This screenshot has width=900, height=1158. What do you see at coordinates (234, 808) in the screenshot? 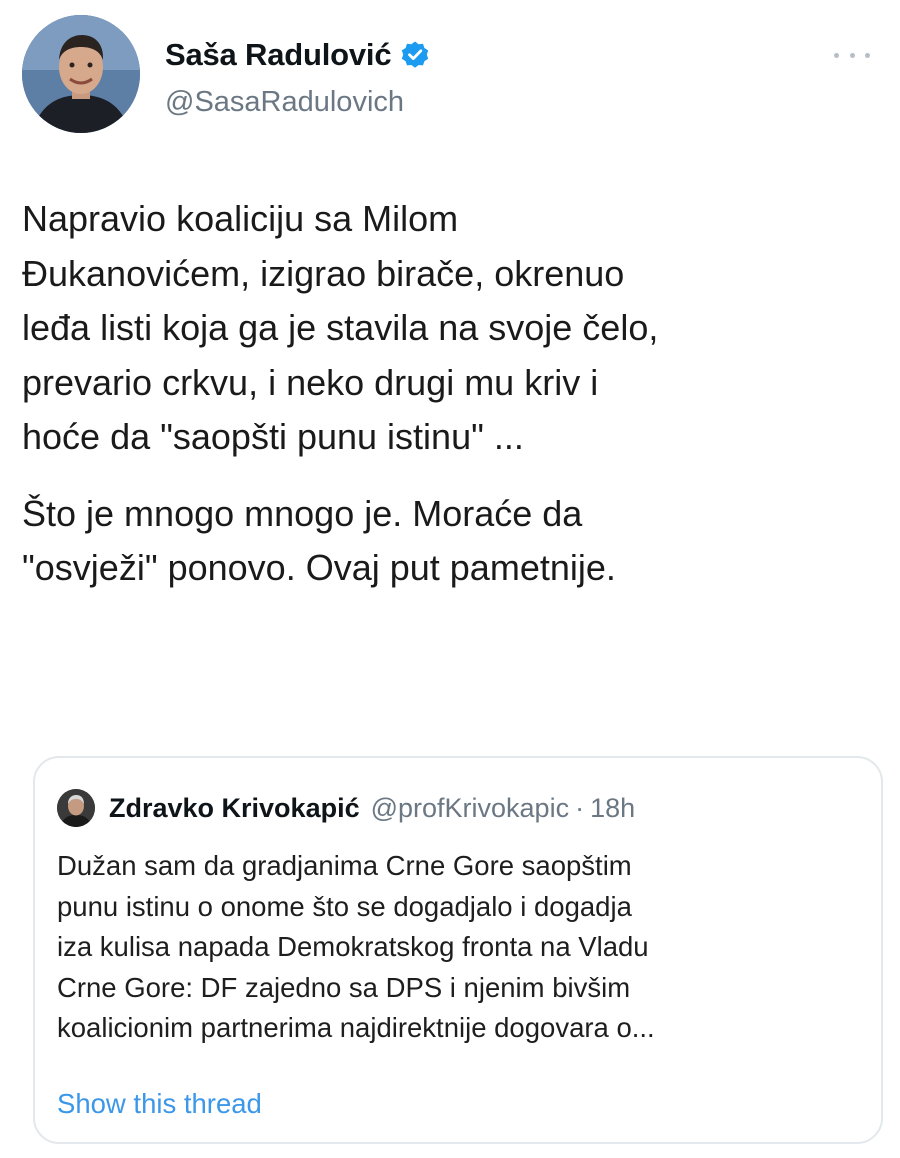
I see `quoted-author-name: Zdravko Krivokapić` at bounding box center [234, 808].